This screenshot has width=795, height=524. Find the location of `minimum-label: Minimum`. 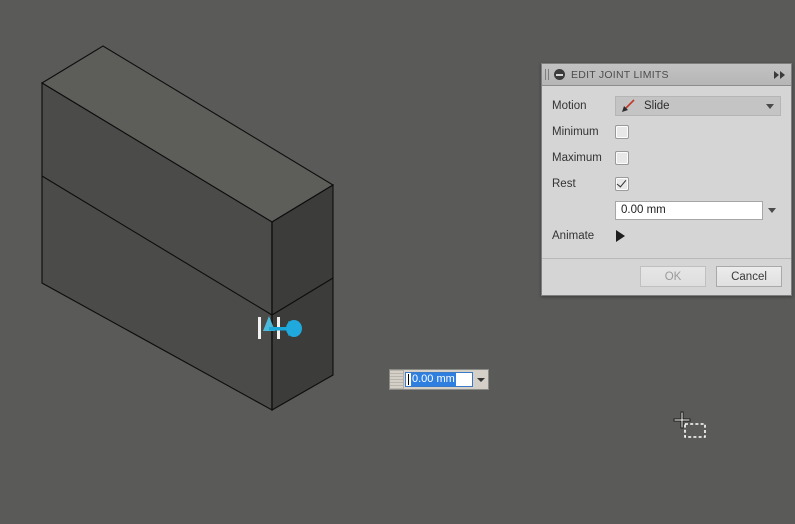

minimum-label: Minimum is located at coordinates (575, 132).